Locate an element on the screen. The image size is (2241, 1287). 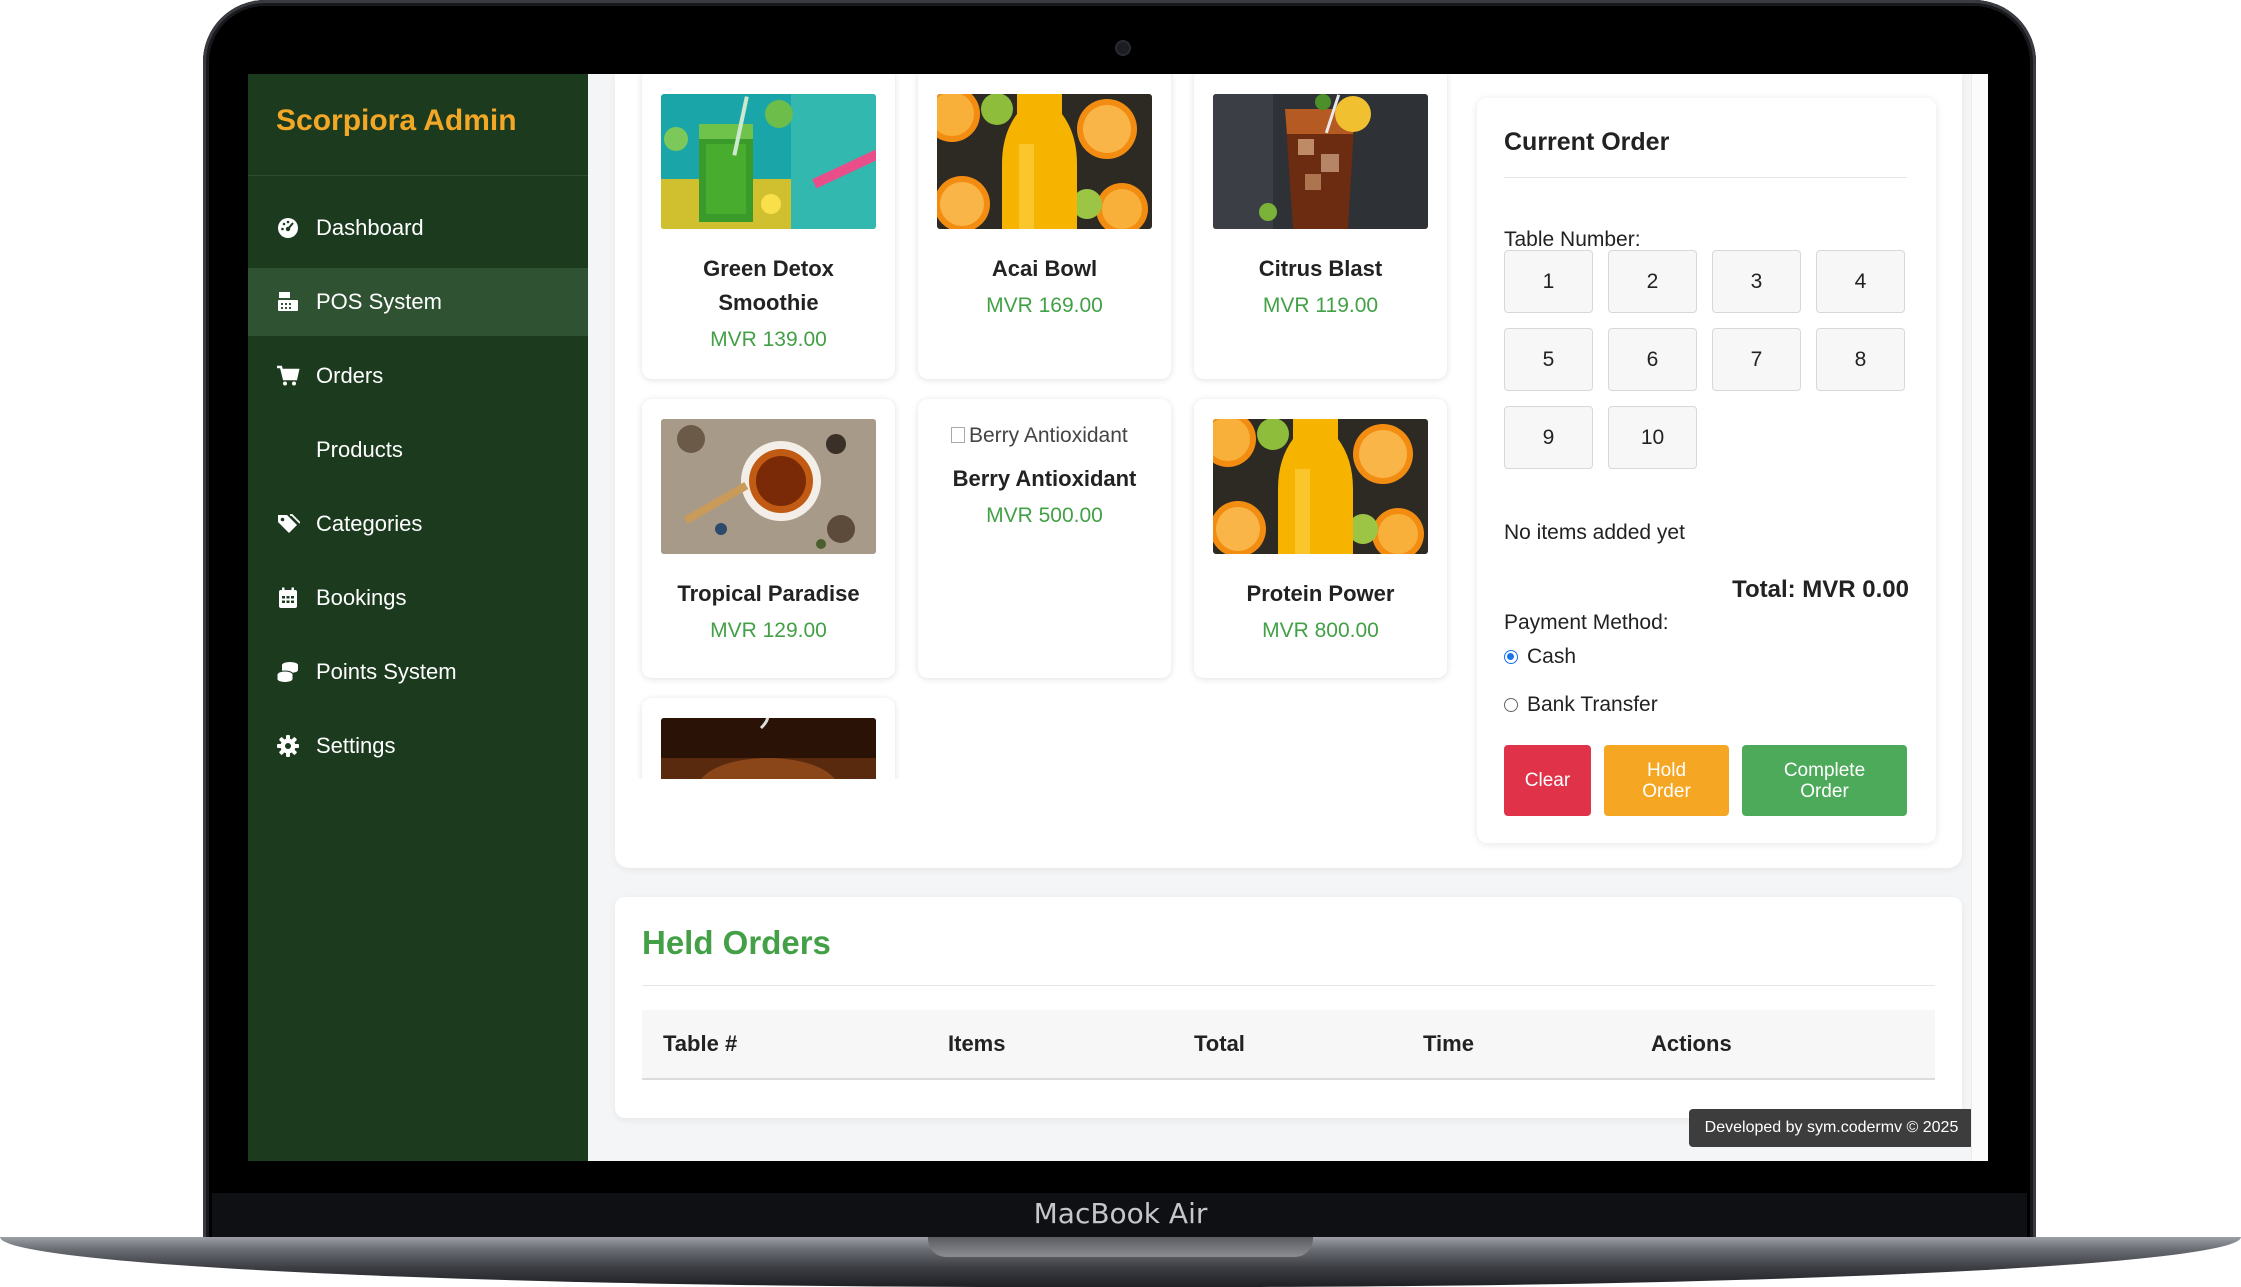
tags-icon is located at coordinates (288, 524).